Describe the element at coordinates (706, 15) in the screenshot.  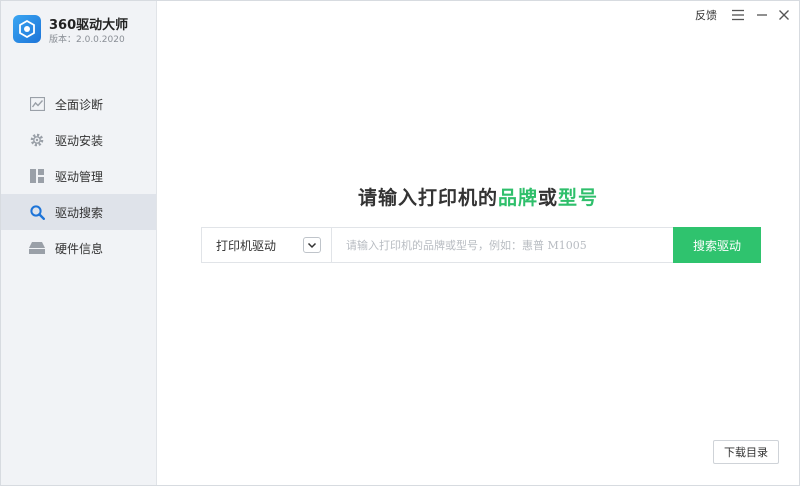
I see `feedback-link: 反馈` at that location.